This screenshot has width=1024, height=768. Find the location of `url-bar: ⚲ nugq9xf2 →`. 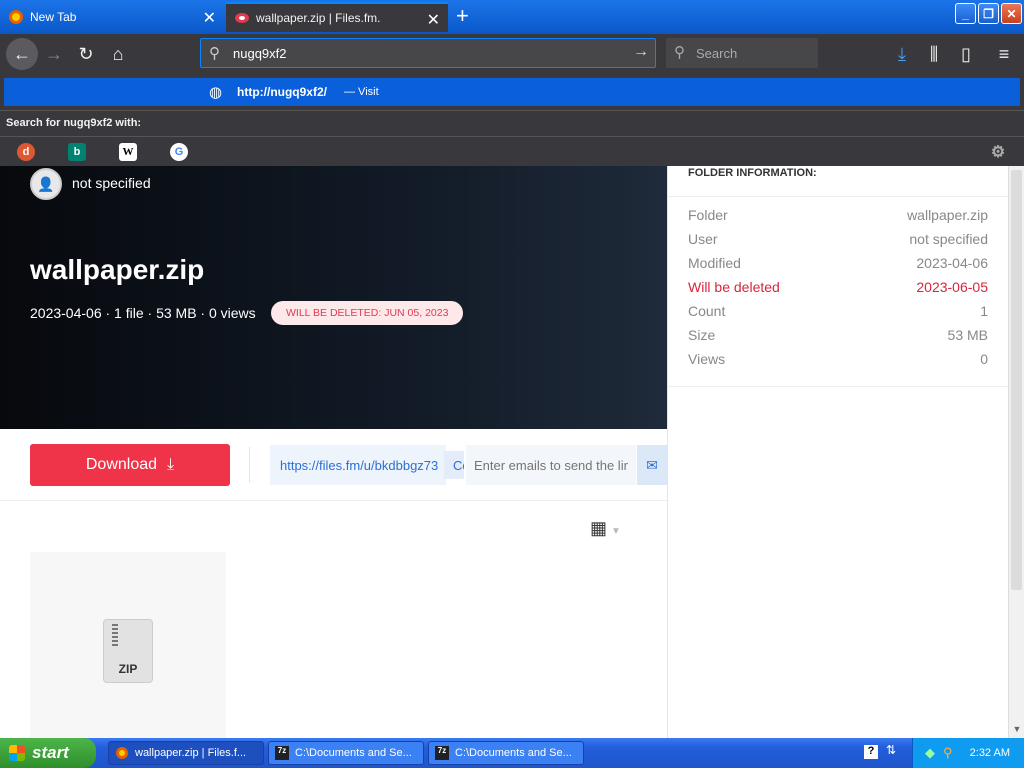

url-bar: ⚲ nugq9xf2 → is located at coordinates (428, 53).